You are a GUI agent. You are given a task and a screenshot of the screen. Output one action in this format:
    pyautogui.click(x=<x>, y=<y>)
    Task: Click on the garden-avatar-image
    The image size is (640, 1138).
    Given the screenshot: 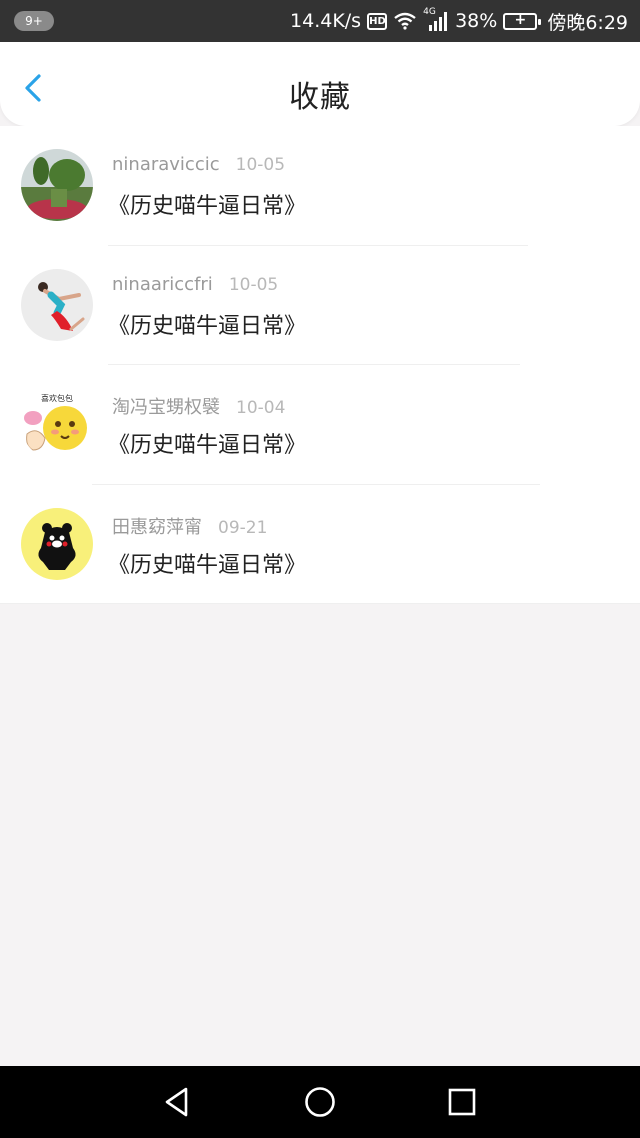 What is the action you would take?
    pyautogui.click(x=57, y=185)
    